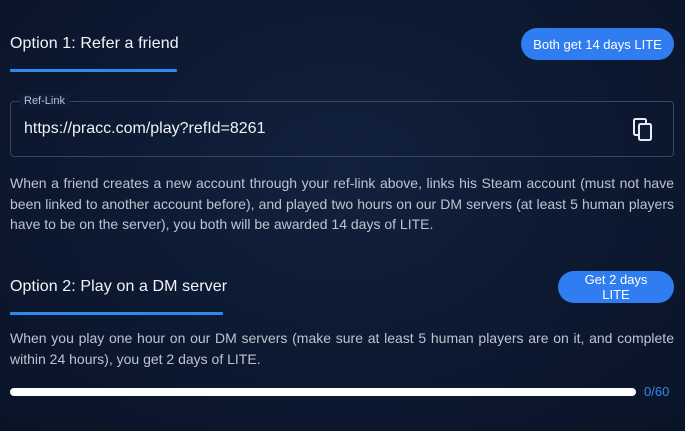 The image size is (685, 431). Describe the element at coordinates (643, 130) in the screenshot. I see `copy-icon` at that location.